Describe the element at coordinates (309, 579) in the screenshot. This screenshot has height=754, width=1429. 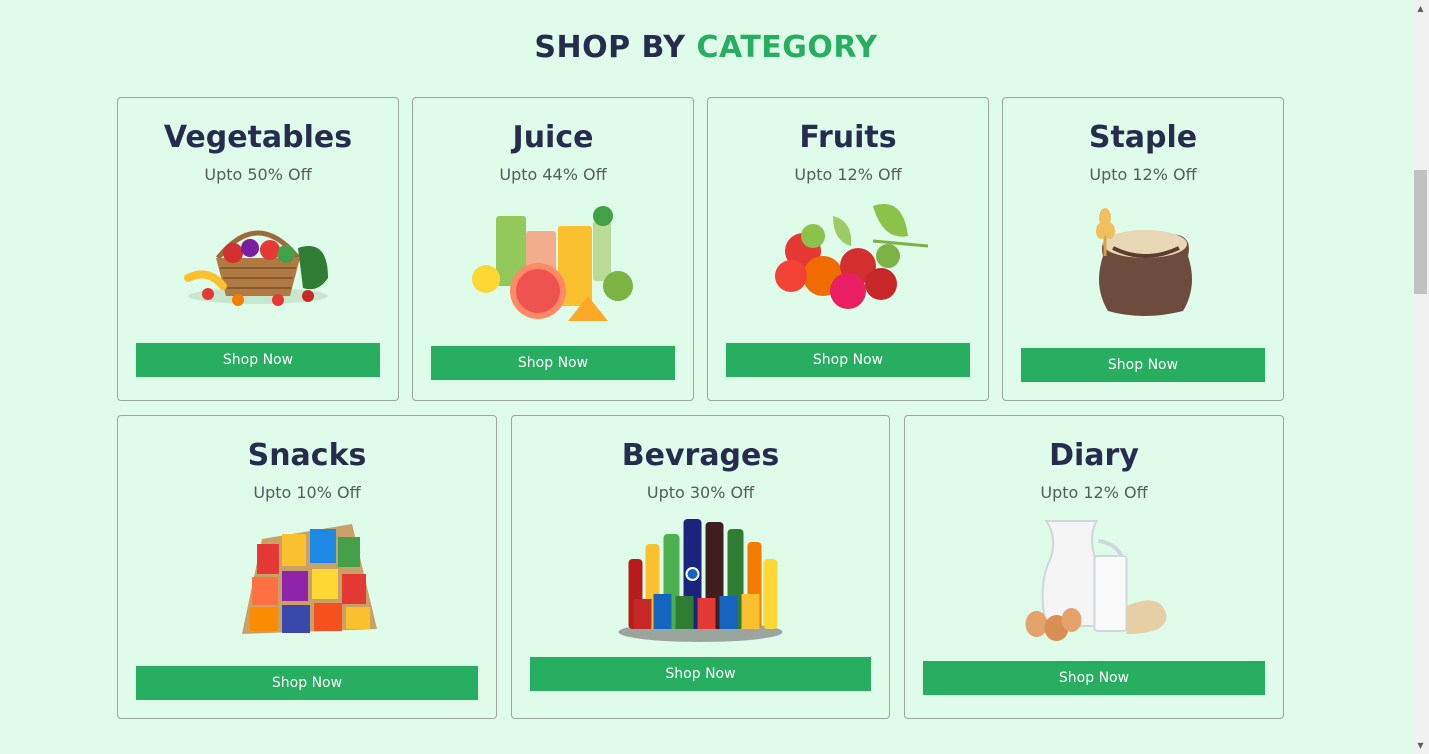
I see `snacks-pile-icon` at that location.